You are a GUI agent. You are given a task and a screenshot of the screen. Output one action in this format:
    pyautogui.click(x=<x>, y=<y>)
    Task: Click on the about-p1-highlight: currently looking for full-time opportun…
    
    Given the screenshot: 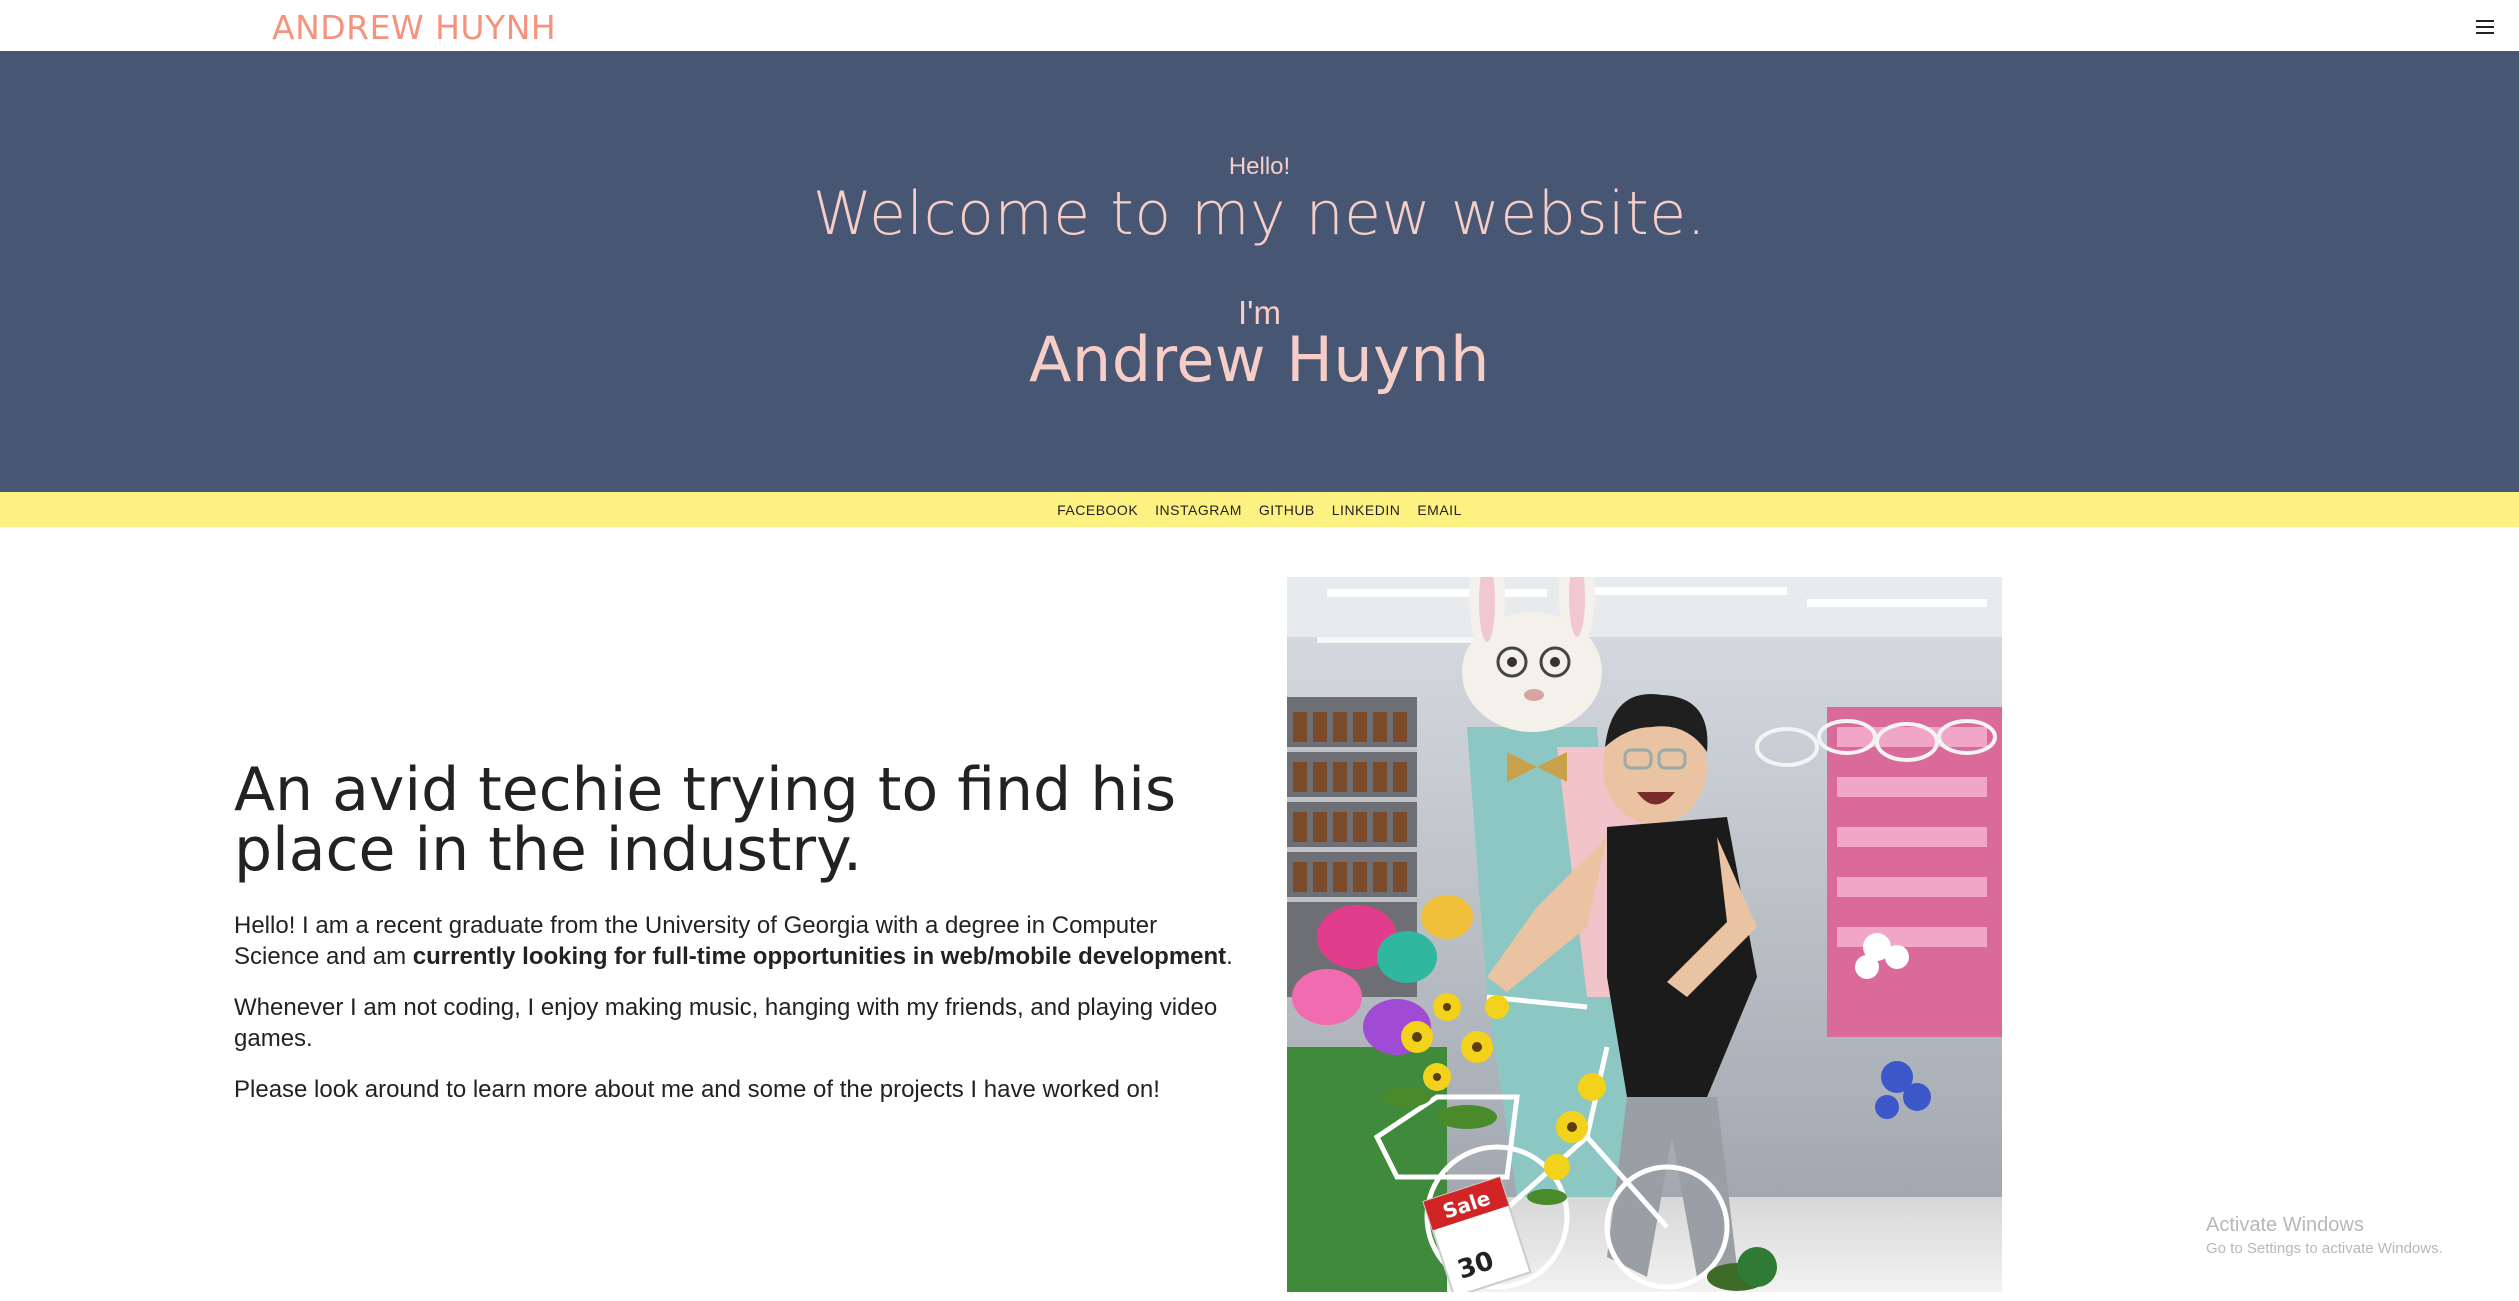 What is the action you would take?
    pyautogui.click(x=819, y=956)
    